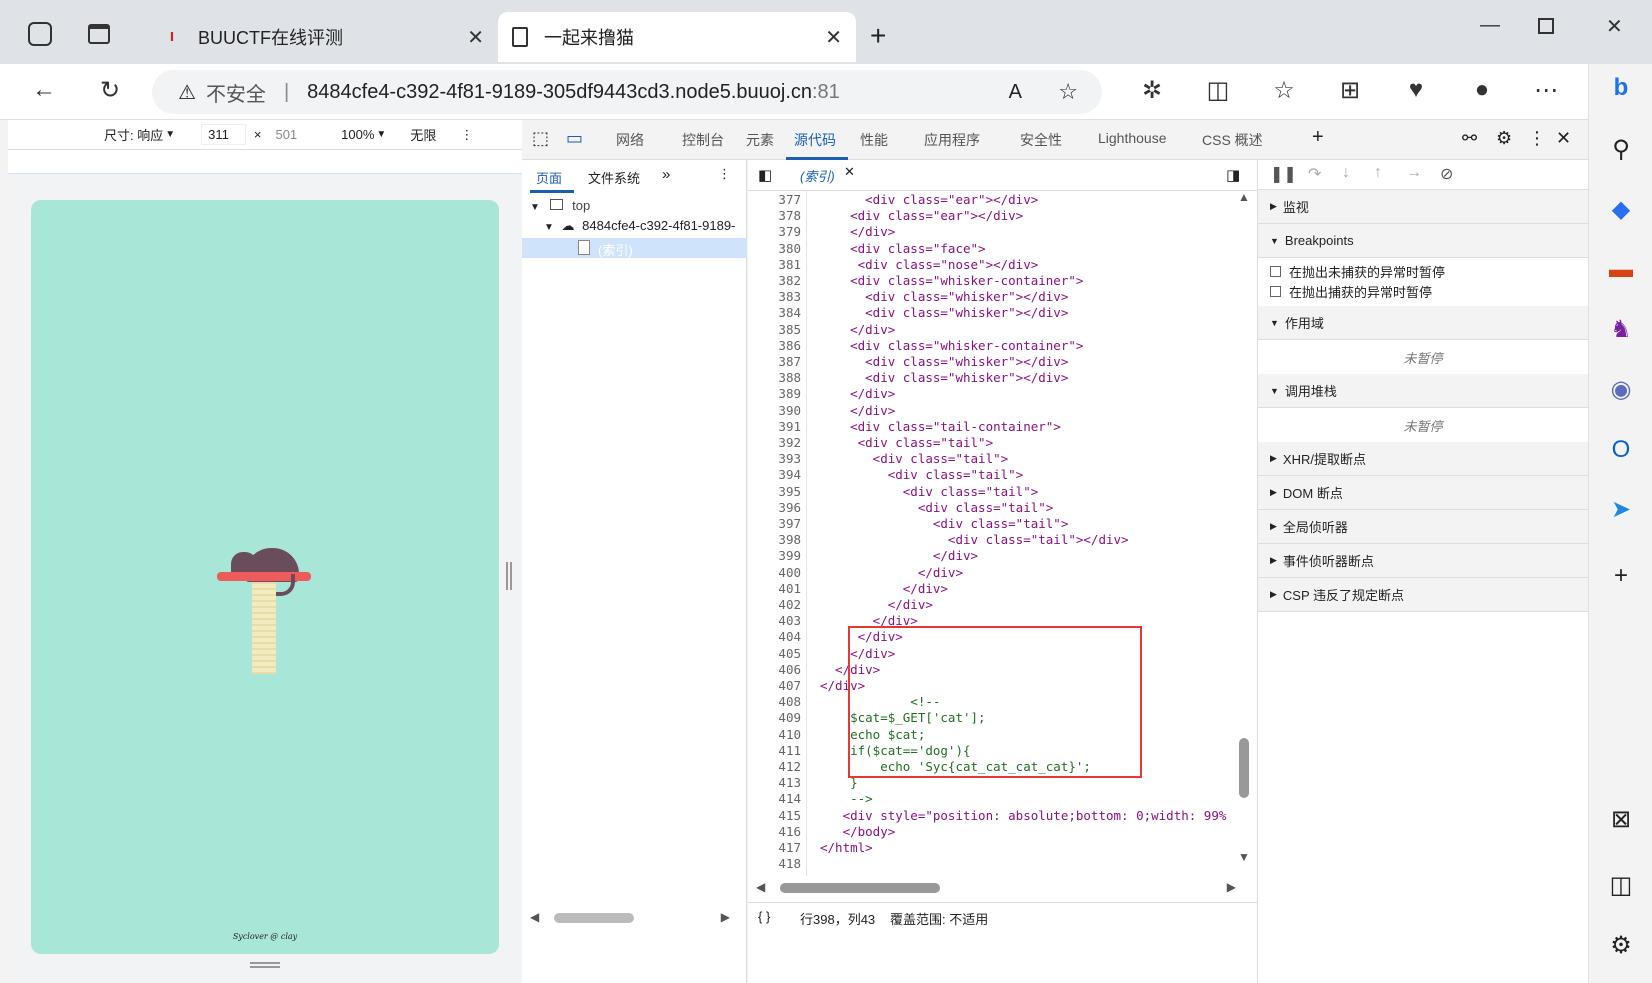  Describe the element at coordinates (1621, 150) in the screenshot. I see `search-icon: ⚲` at that location.